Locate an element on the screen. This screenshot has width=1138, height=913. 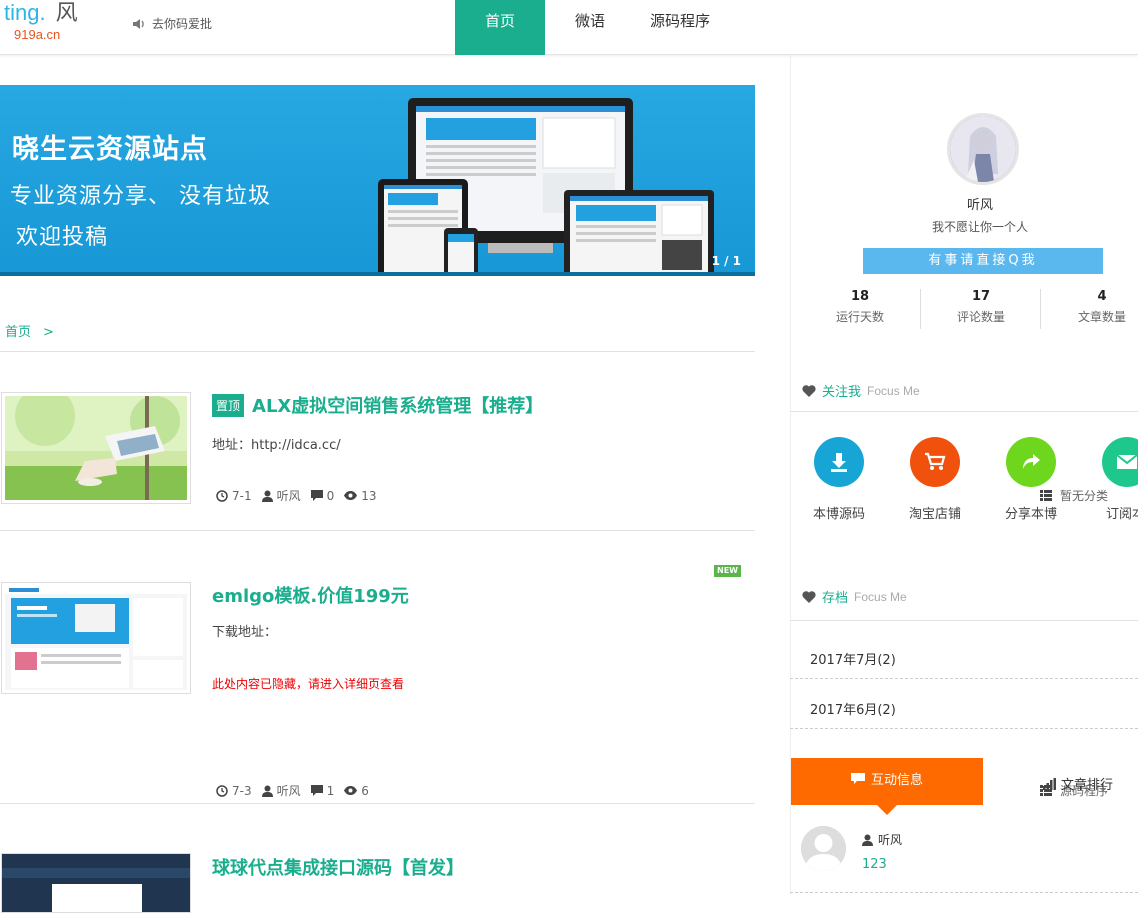
breadcrumb-home: 首页 is located at coordinates (18, 332).